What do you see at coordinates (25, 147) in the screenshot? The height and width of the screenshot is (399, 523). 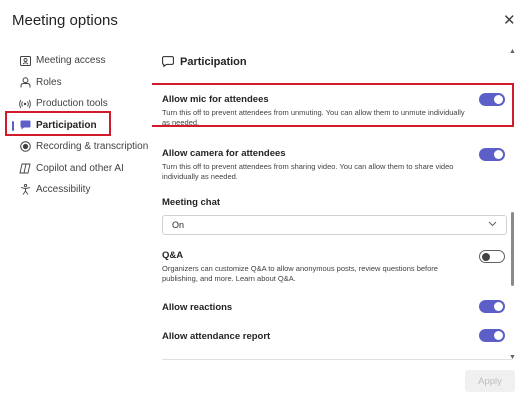 I see `record-icon` at bounding box center [25, 147].